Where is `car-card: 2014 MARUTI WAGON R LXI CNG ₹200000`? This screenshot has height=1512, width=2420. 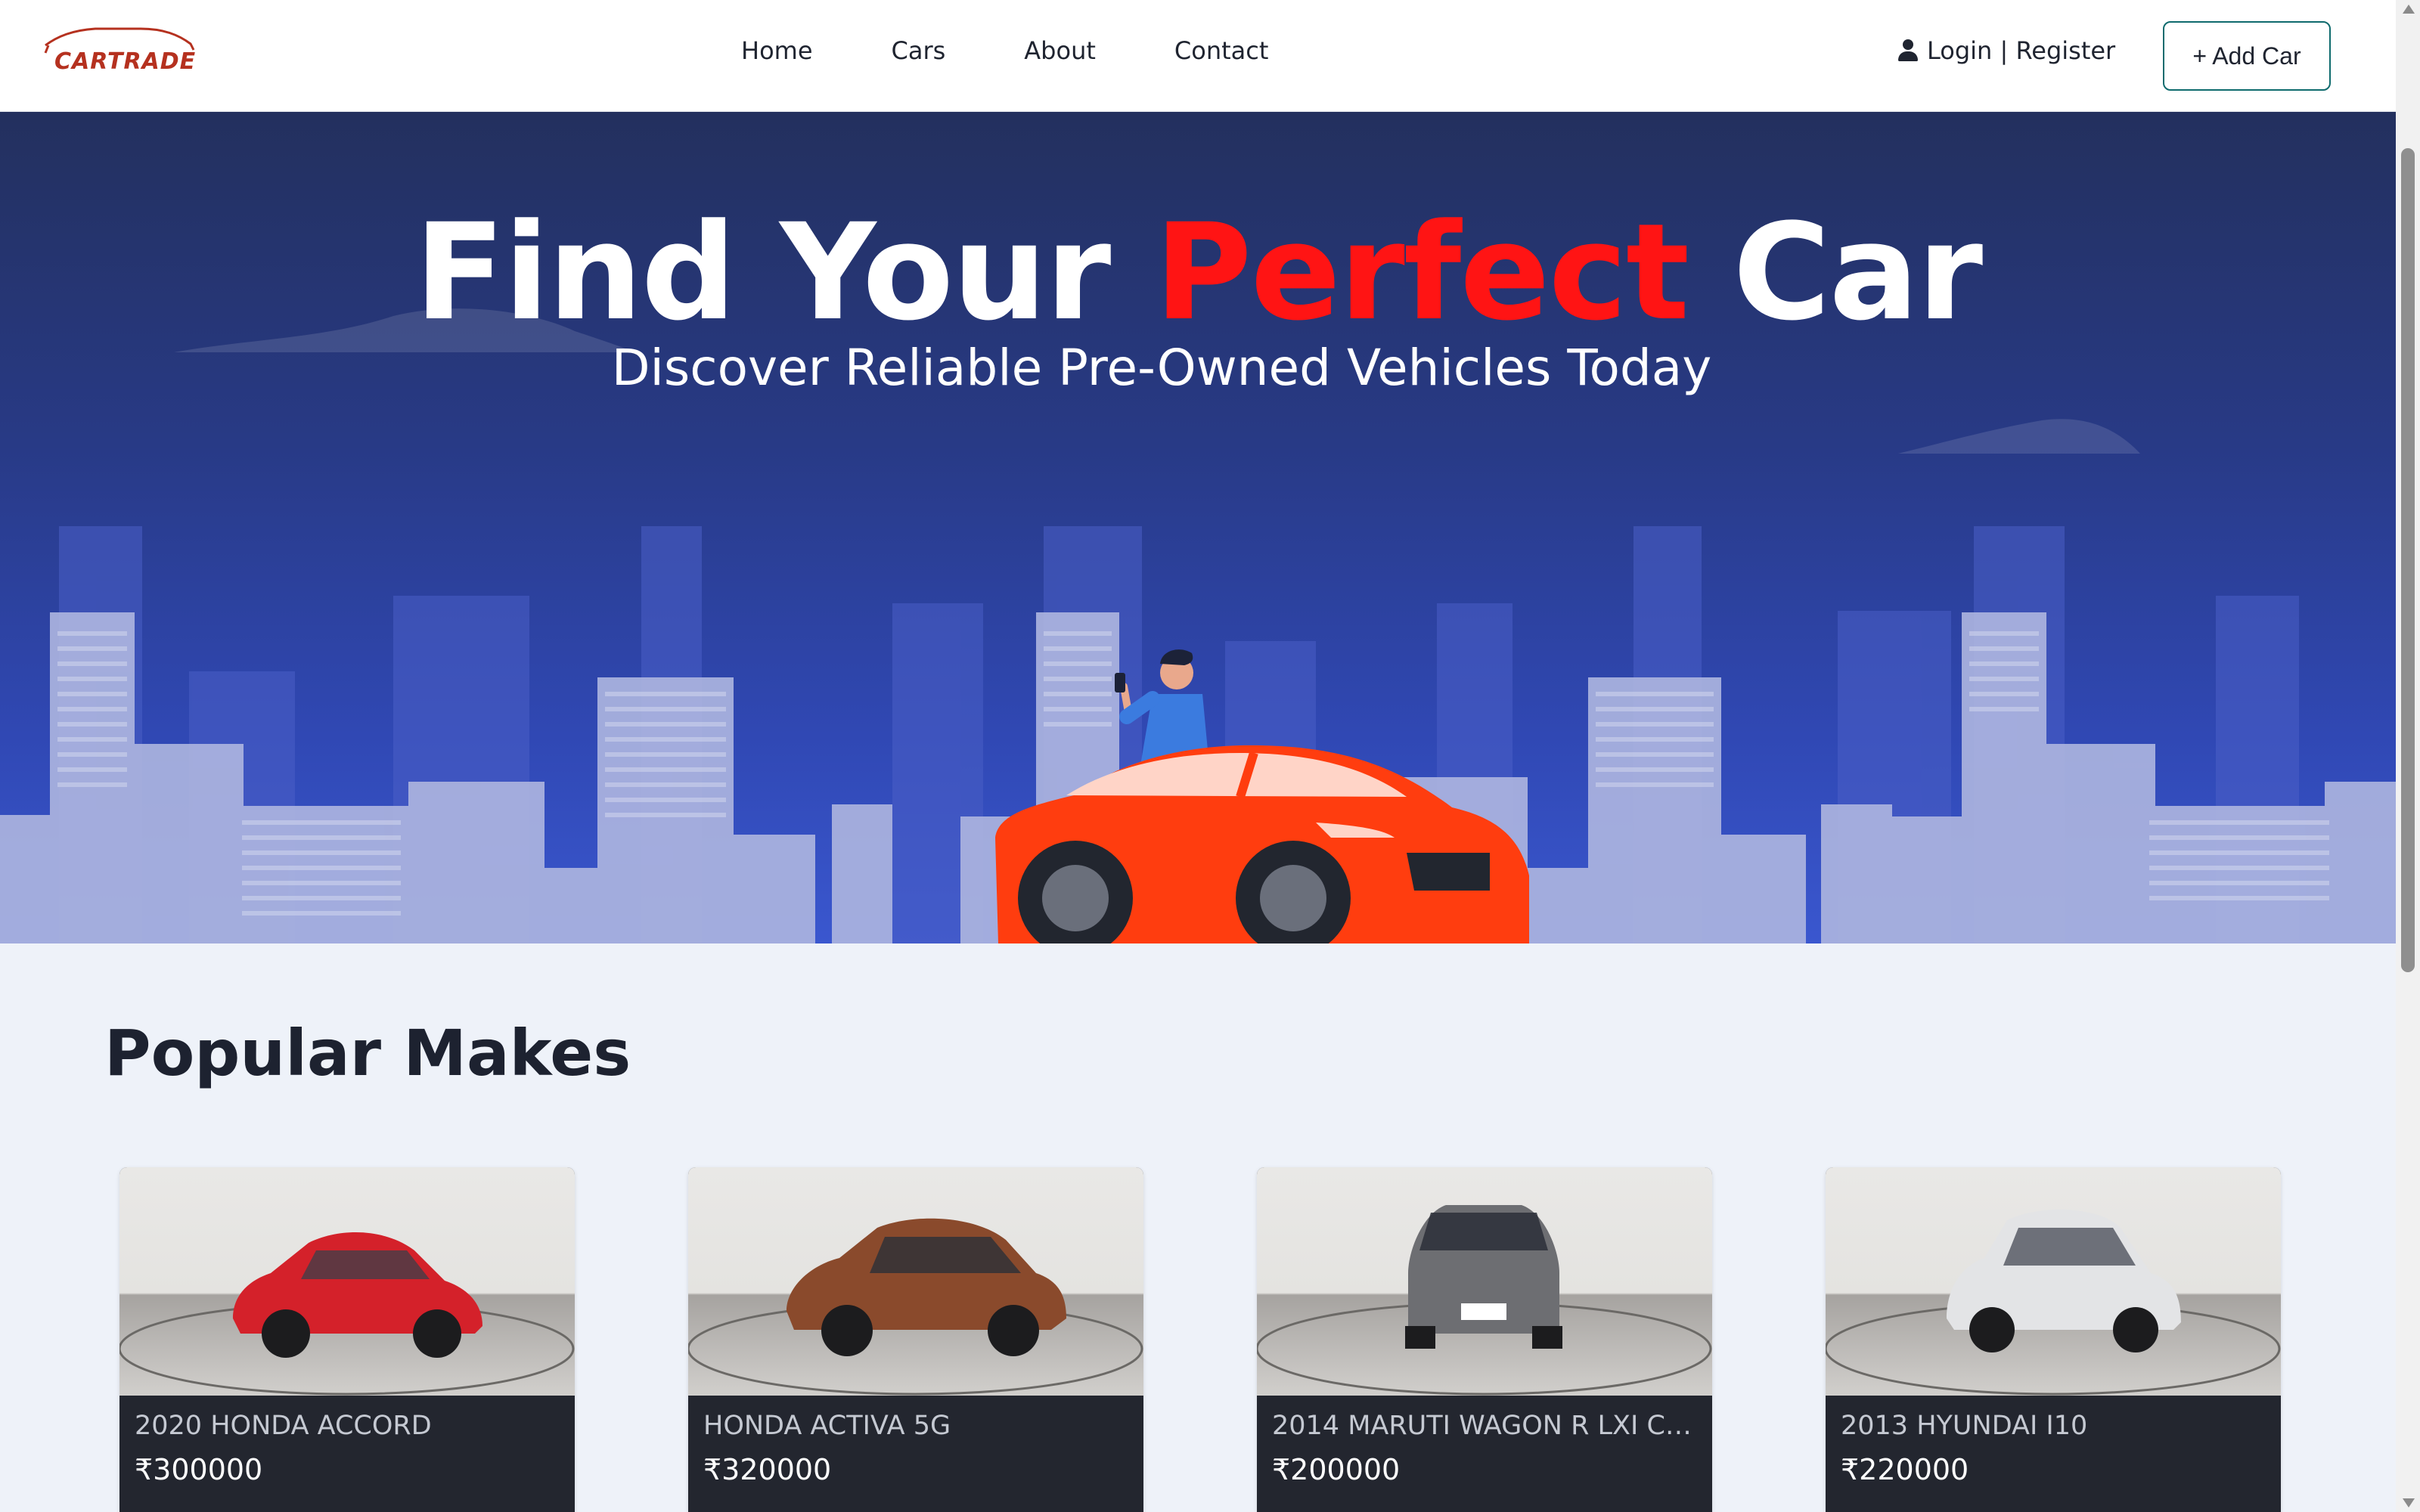 car-card: 2014 MARUTI WAGON R LXI CNG ₹200000 is located at coordinates (1484, 1339).